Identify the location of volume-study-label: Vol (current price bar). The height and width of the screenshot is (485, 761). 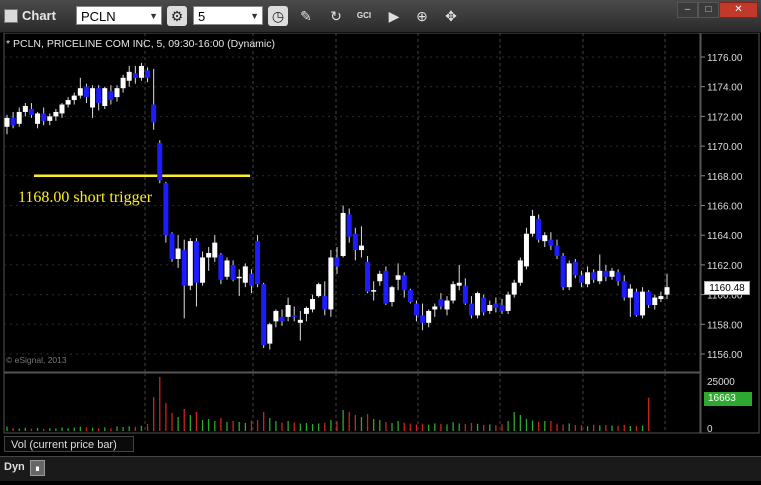
(69, 444).